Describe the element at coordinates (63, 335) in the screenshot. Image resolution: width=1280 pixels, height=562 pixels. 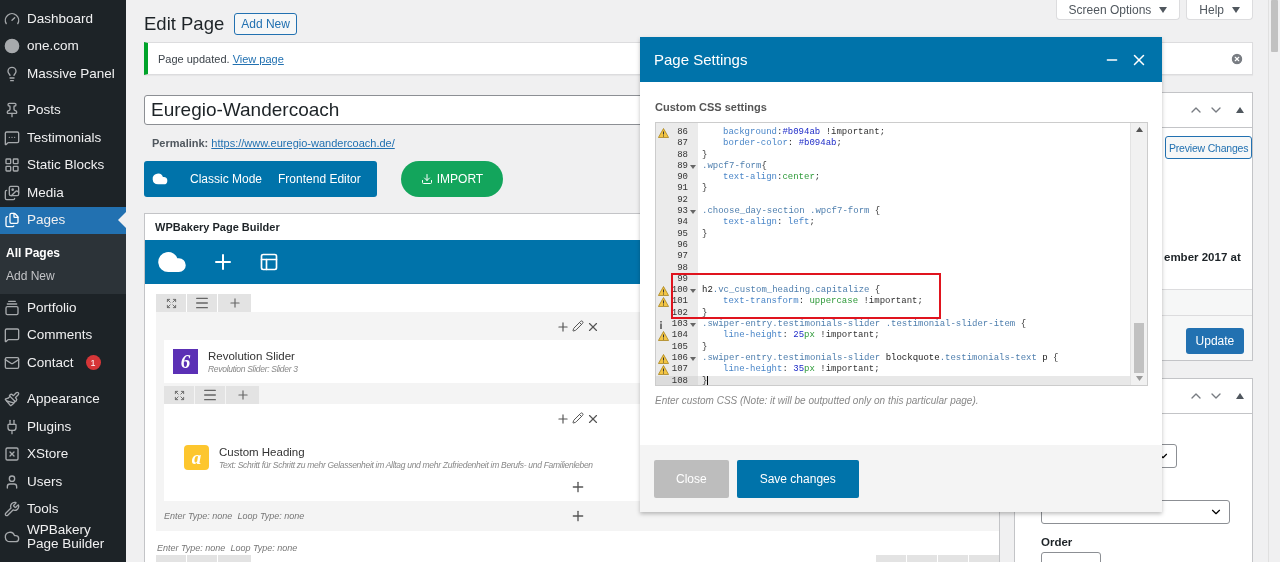
I see `sidebar-item: Comments` at that location.